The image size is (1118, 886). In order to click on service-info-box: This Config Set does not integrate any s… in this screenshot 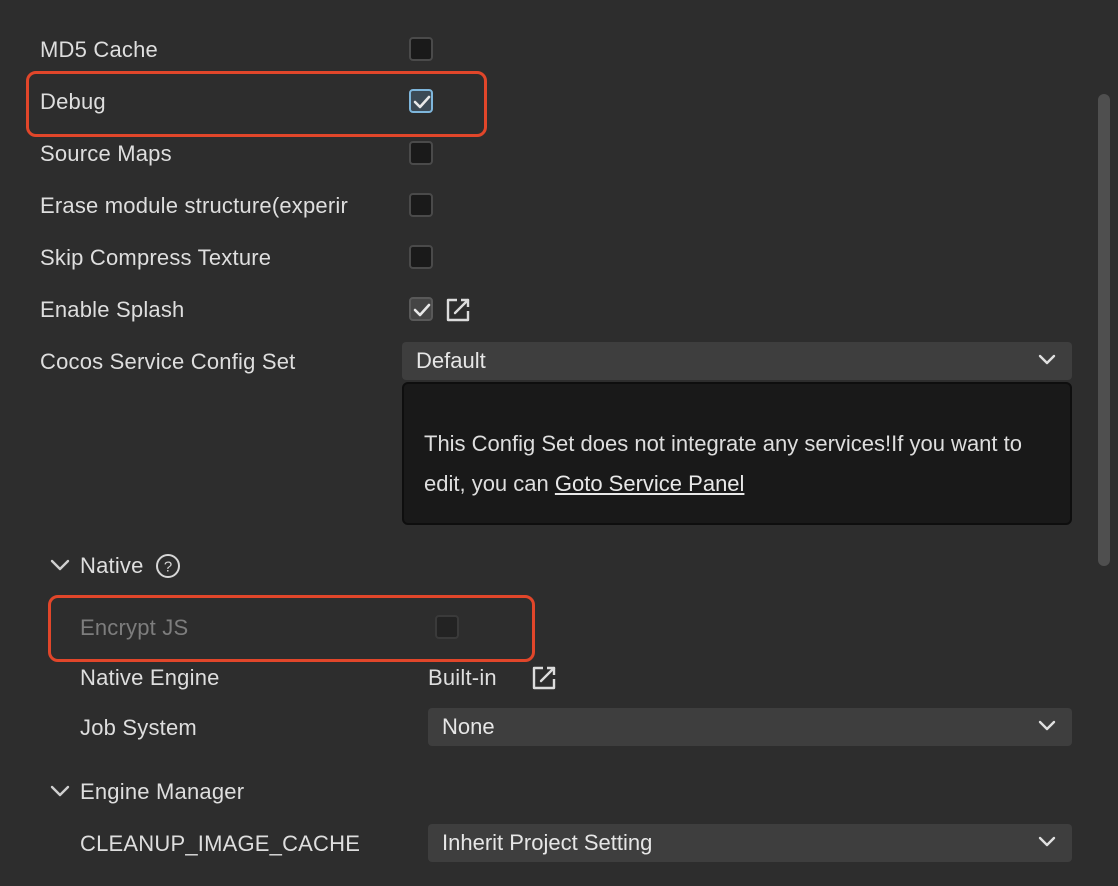, I will do `click(737, 453)`.